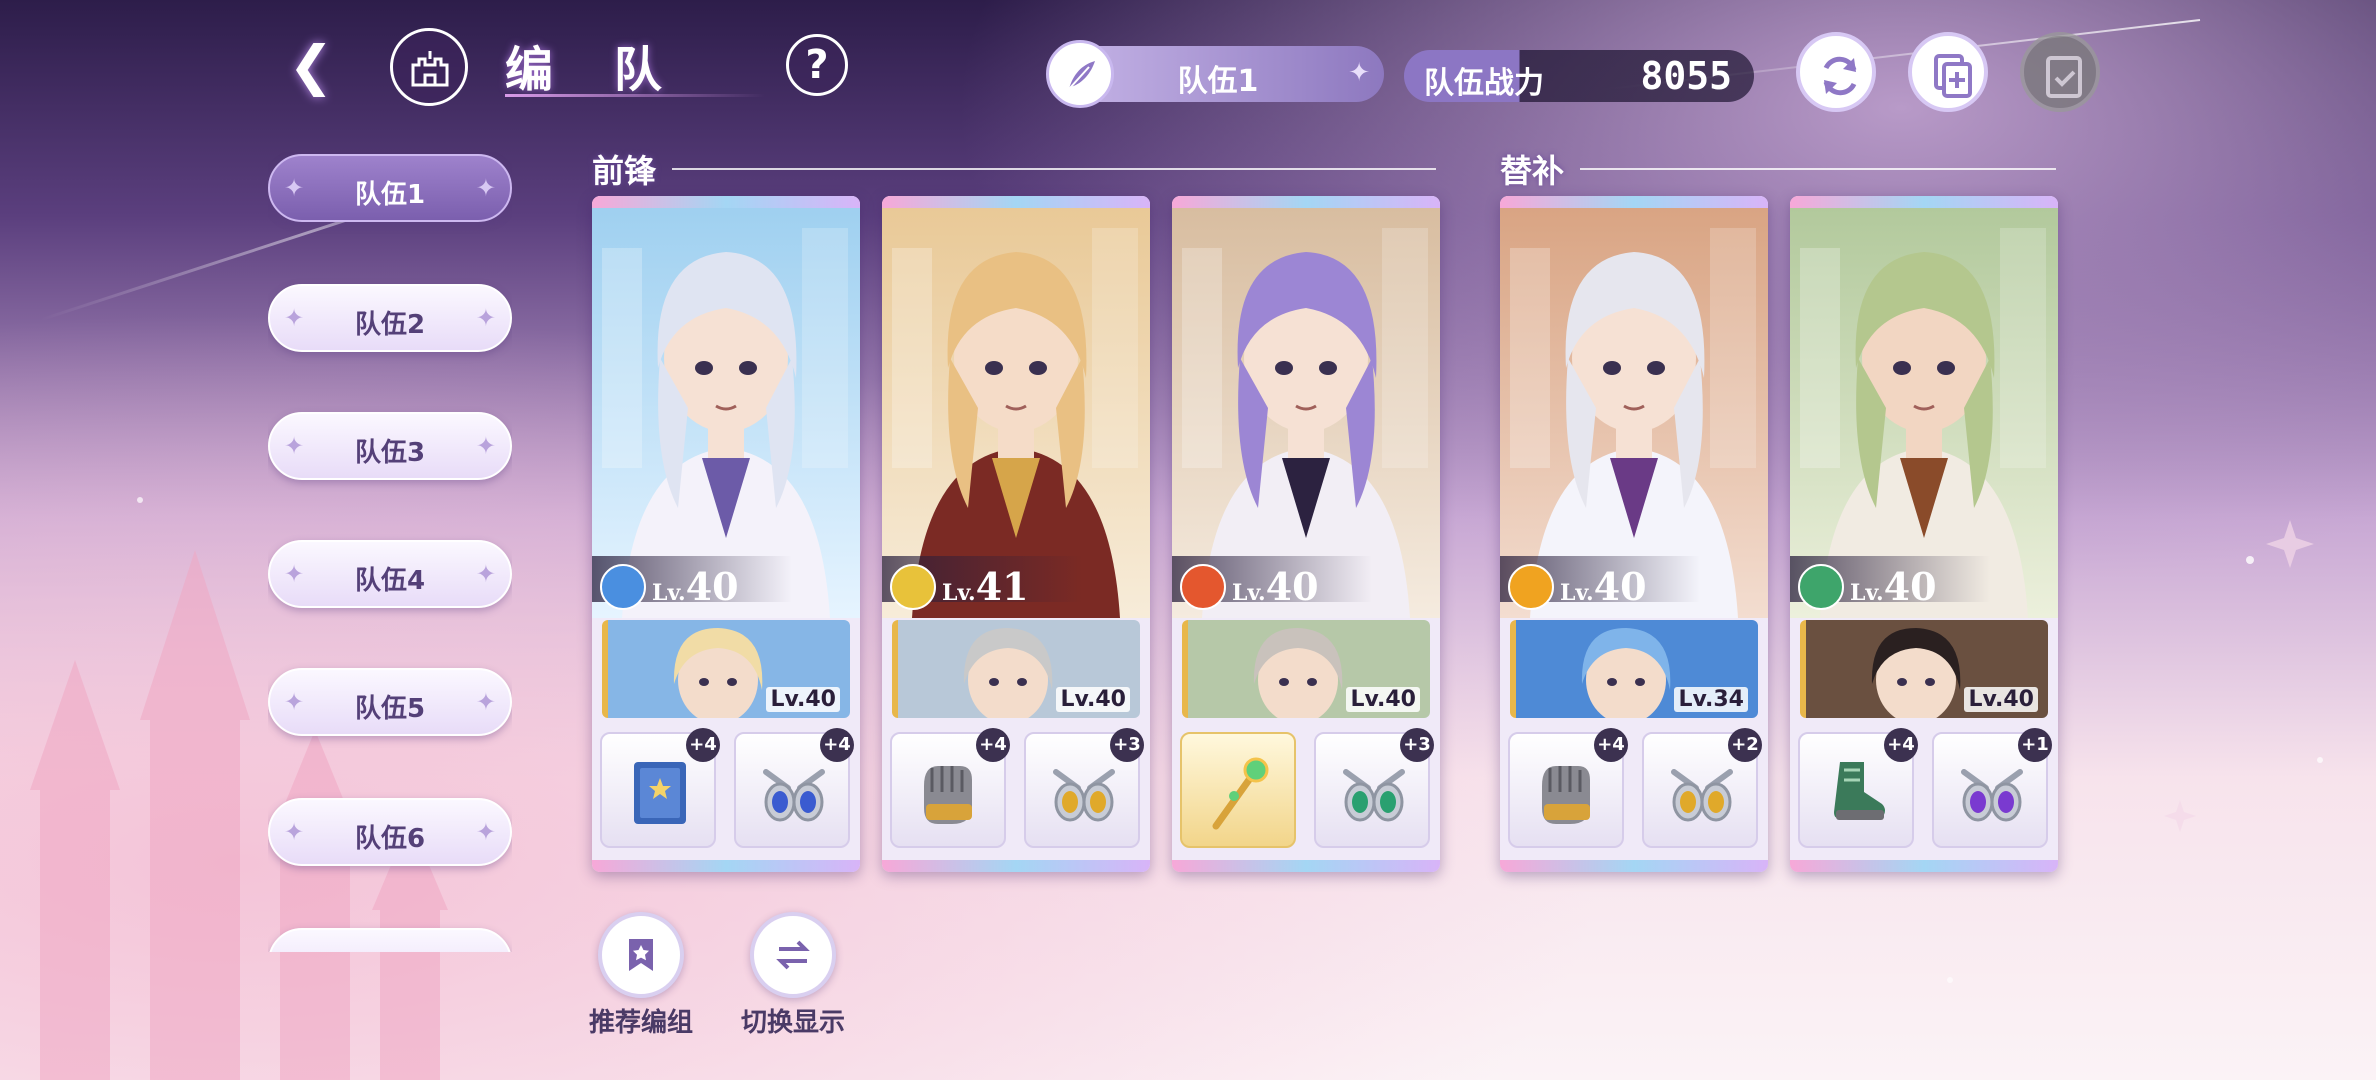  I want to click on copy-team-button, so click(1948, 72).